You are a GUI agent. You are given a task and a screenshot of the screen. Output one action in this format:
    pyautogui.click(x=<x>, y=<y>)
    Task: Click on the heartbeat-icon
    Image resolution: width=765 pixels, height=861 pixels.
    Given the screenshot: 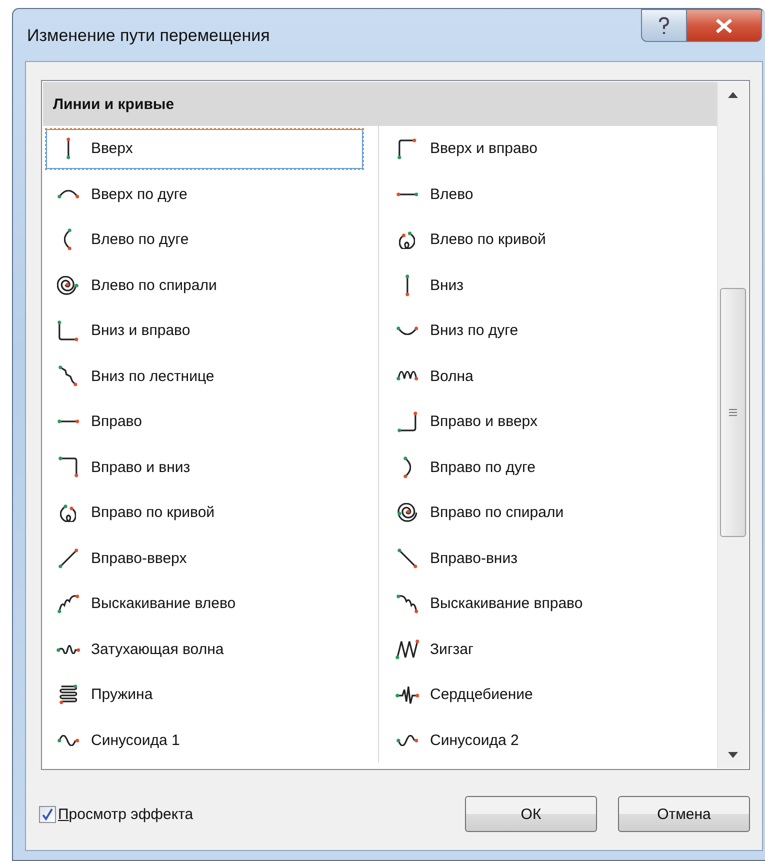 What is the action you would take?
    pyautogui.click(x=407, y=695)
    